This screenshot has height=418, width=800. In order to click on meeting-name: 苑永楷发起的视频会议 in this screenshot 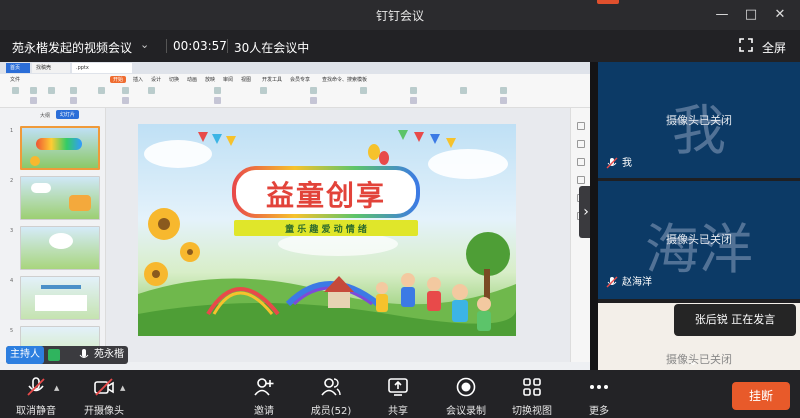, I will do `click(72, 48)`.